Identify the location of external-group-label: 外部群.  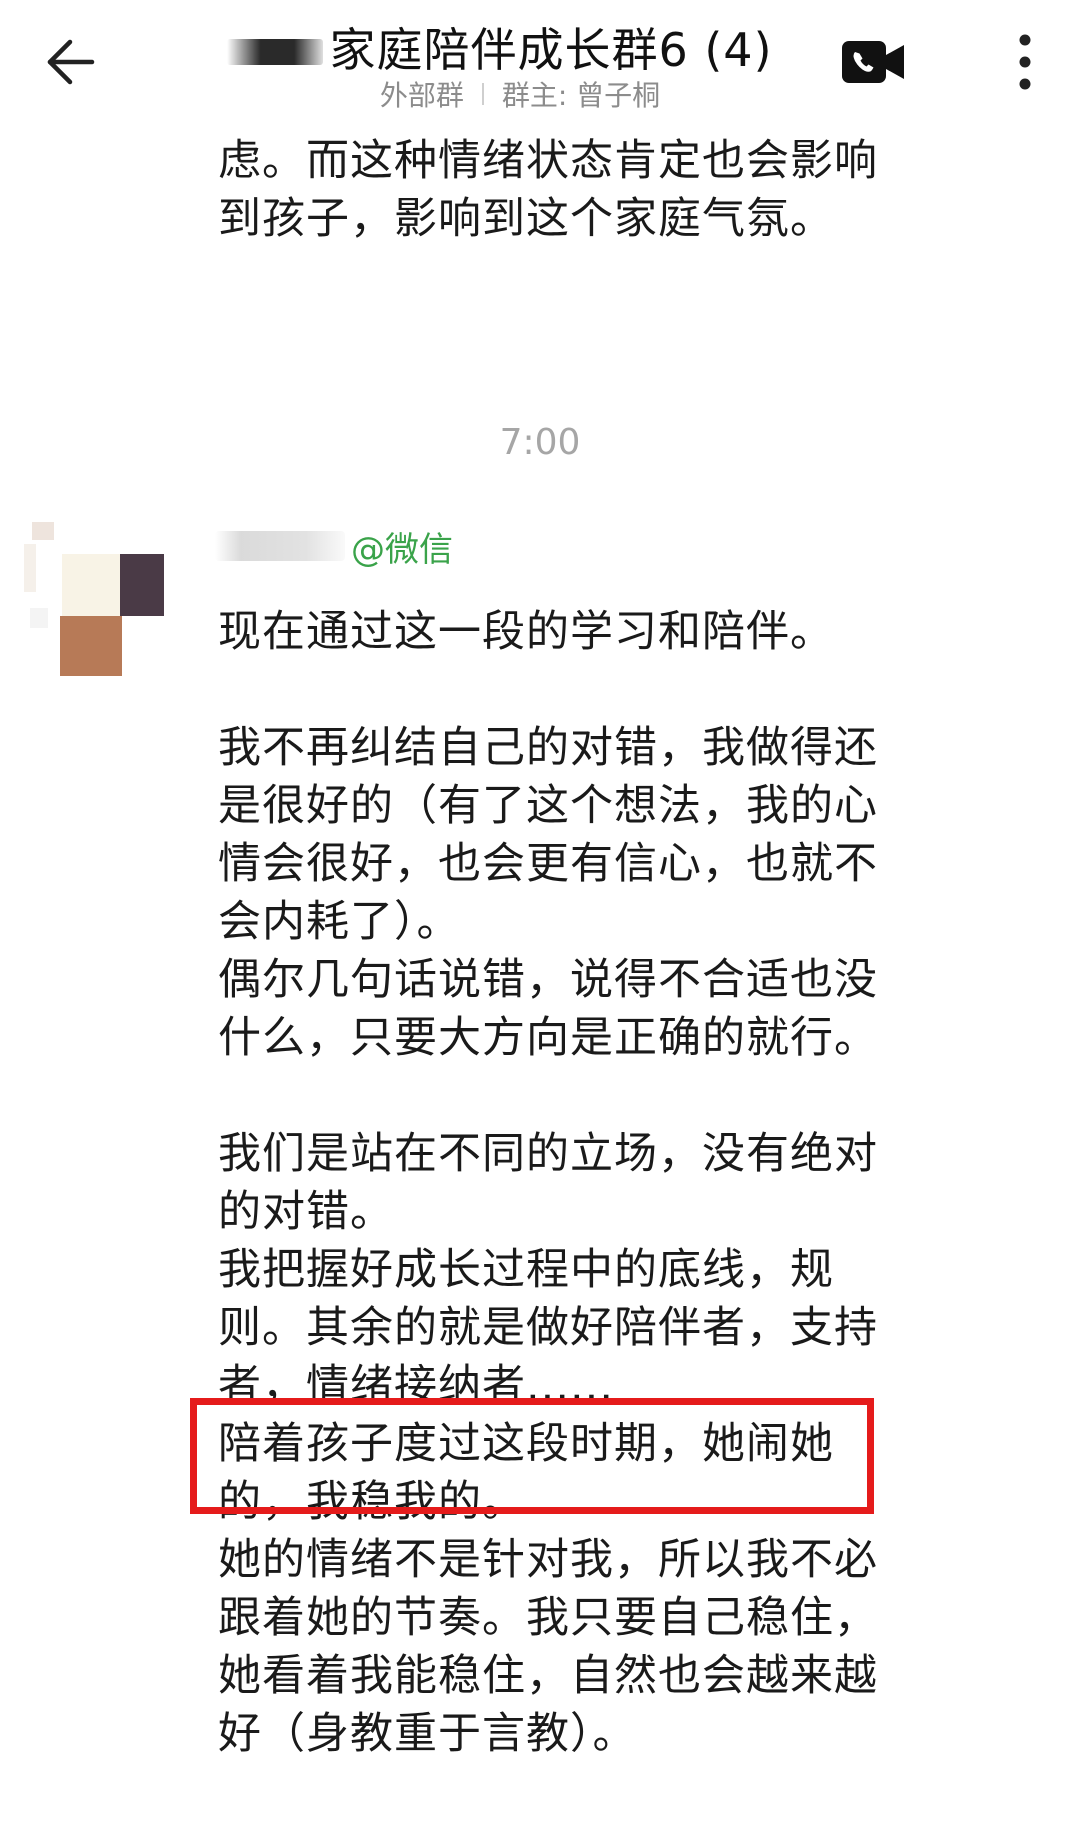
(421, 95).